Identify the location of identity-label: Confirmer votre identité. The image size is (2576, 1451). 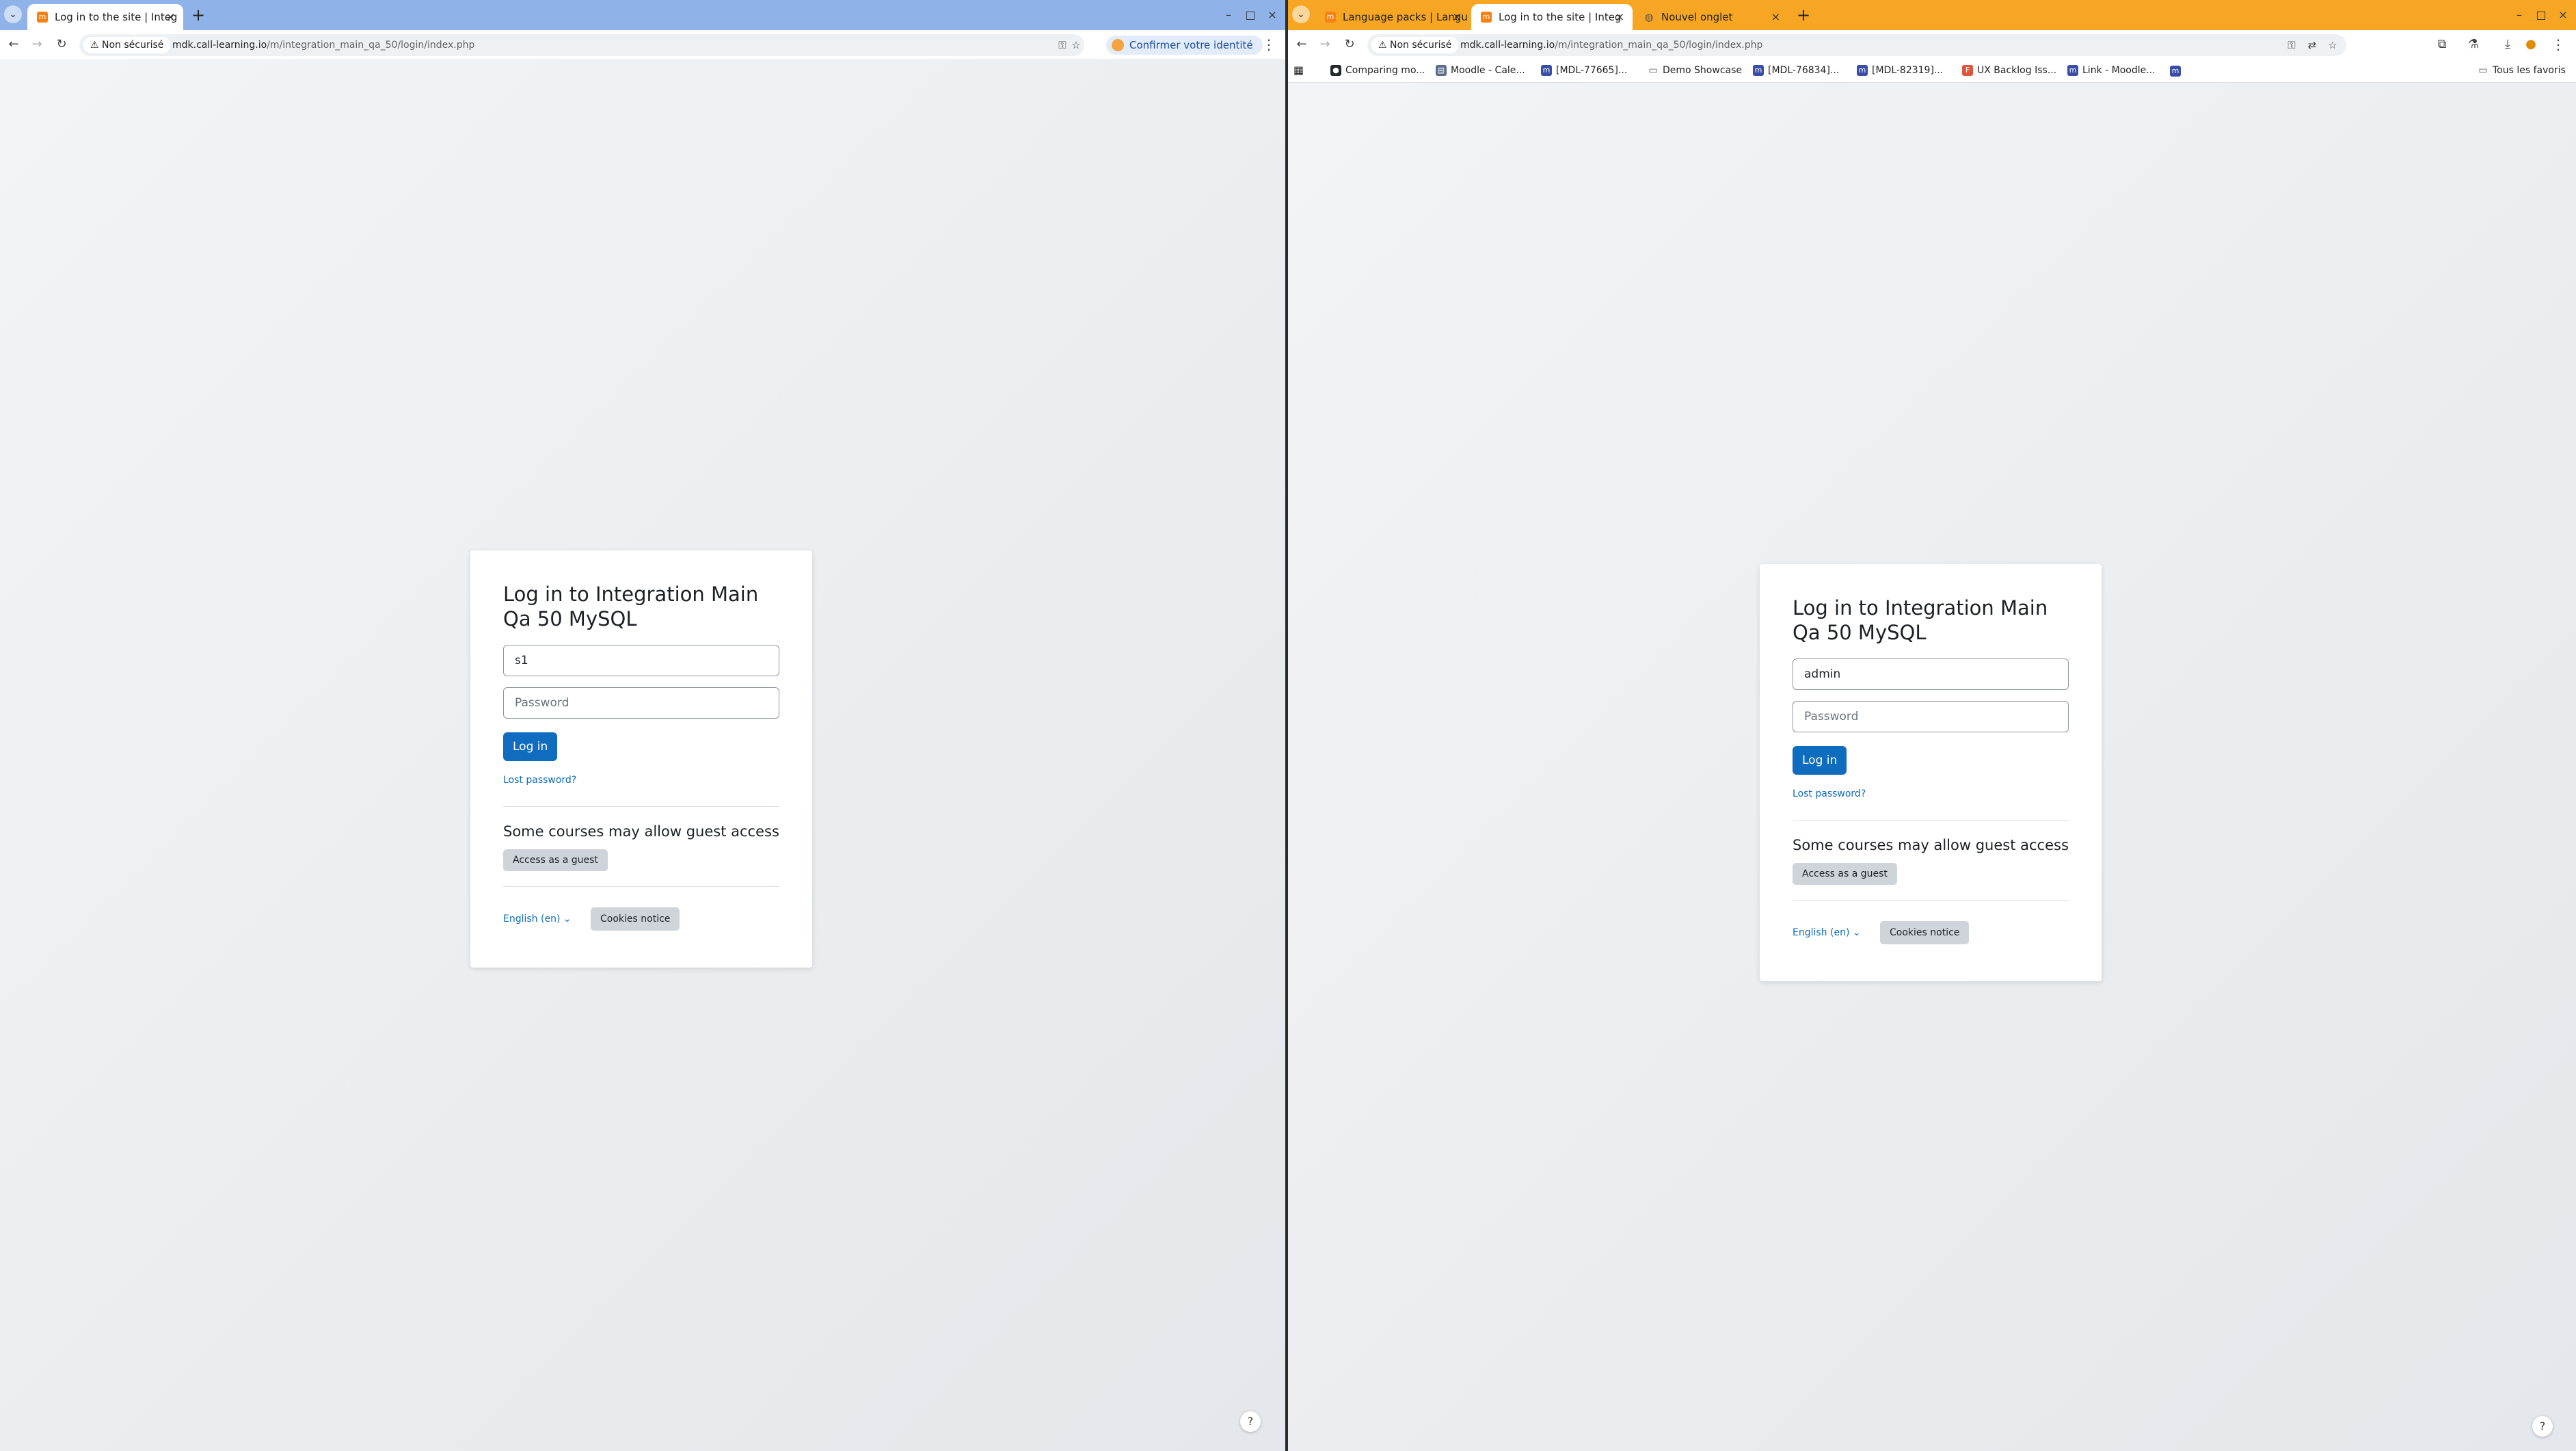
(1191, 45).